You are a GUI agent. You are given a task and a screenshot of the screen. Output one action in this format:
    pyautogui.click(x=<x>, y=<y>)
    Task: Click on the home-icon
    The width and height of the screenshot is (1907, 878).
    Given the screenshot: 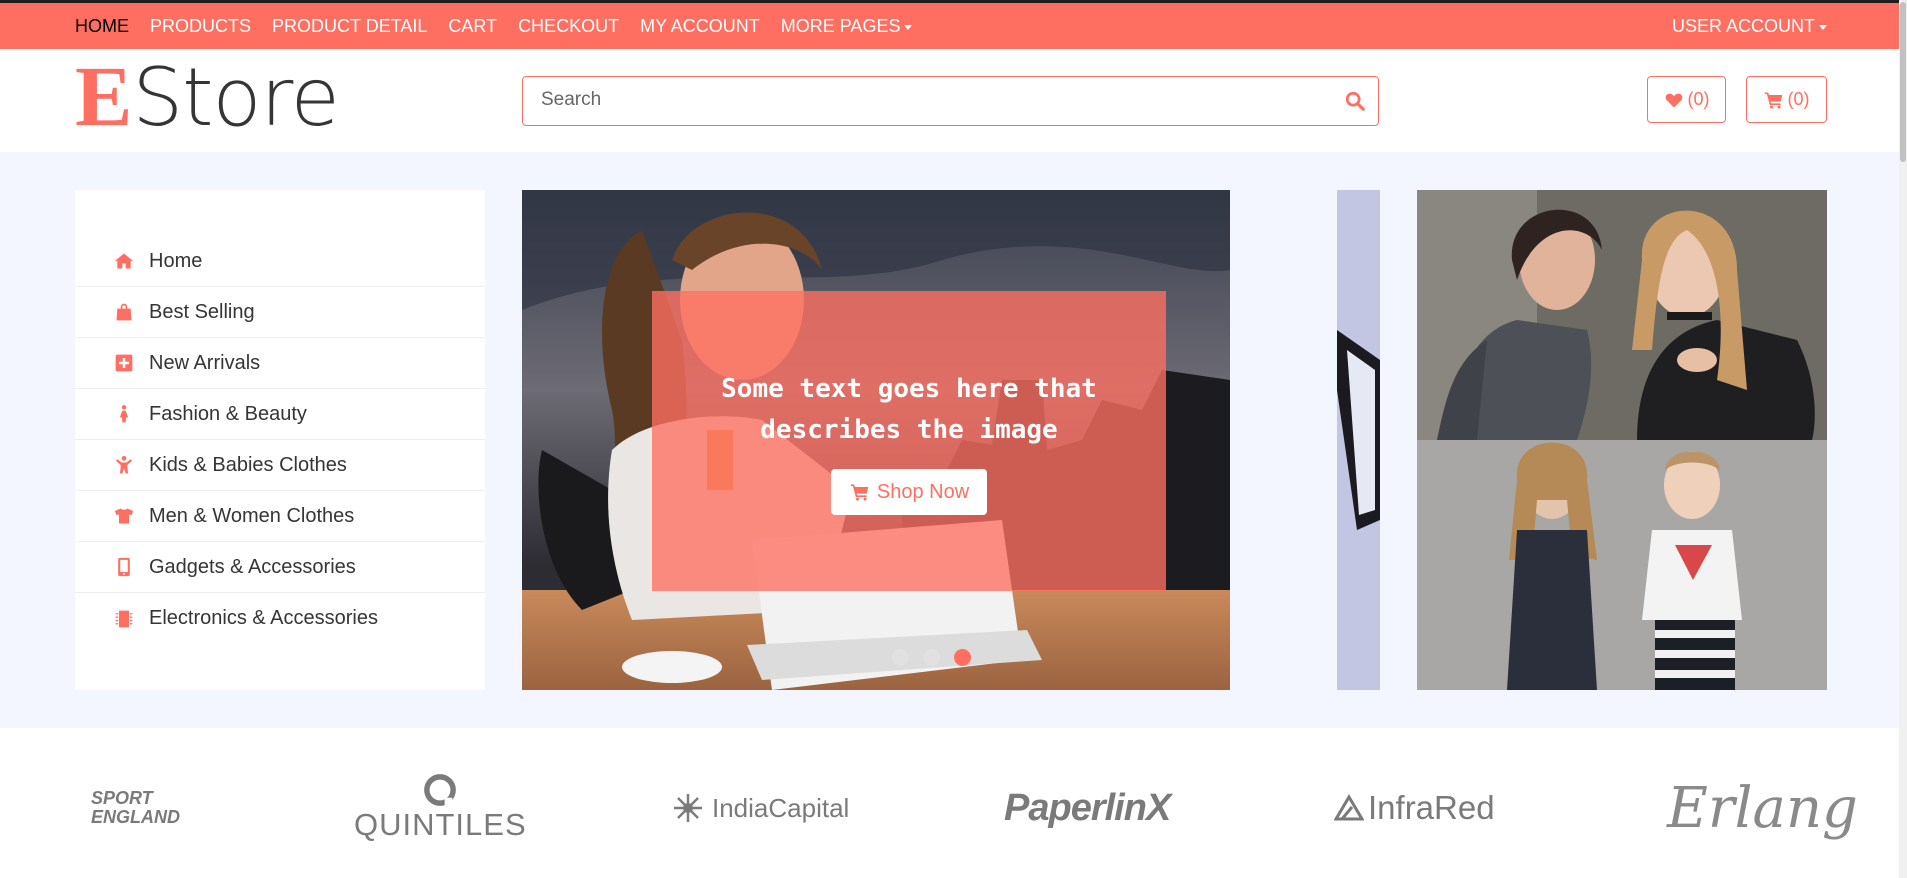 What is the action you would take?
    pyautogui.click(x=124, y=261)
    